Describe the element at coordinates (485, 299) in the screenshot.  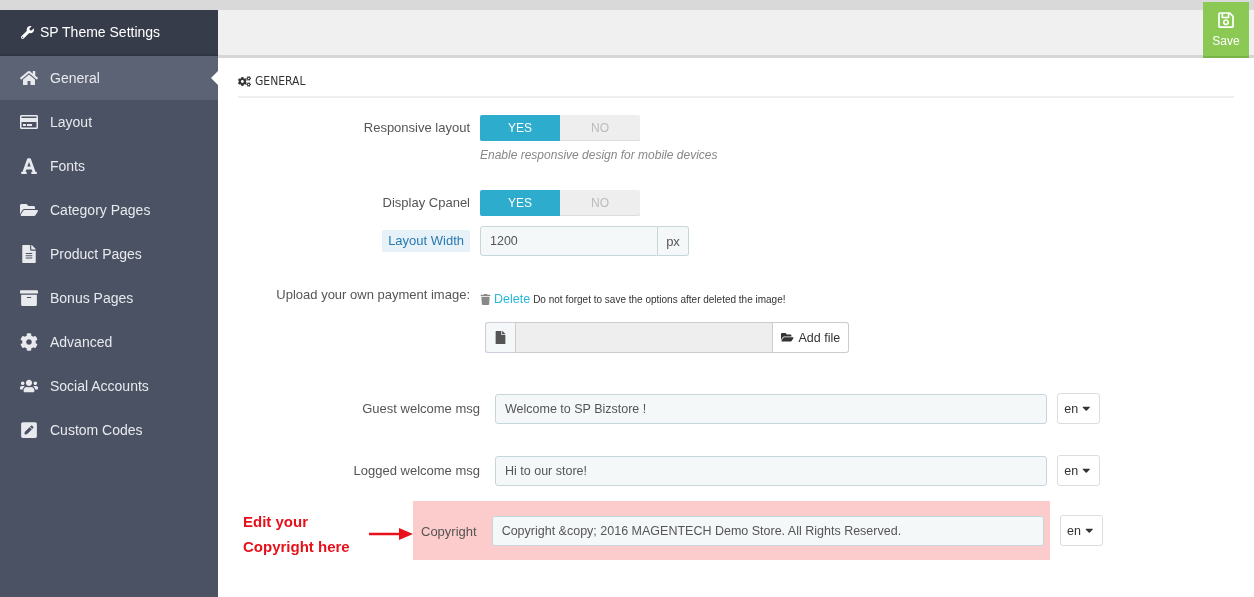
I see `trash-icon` at that location.